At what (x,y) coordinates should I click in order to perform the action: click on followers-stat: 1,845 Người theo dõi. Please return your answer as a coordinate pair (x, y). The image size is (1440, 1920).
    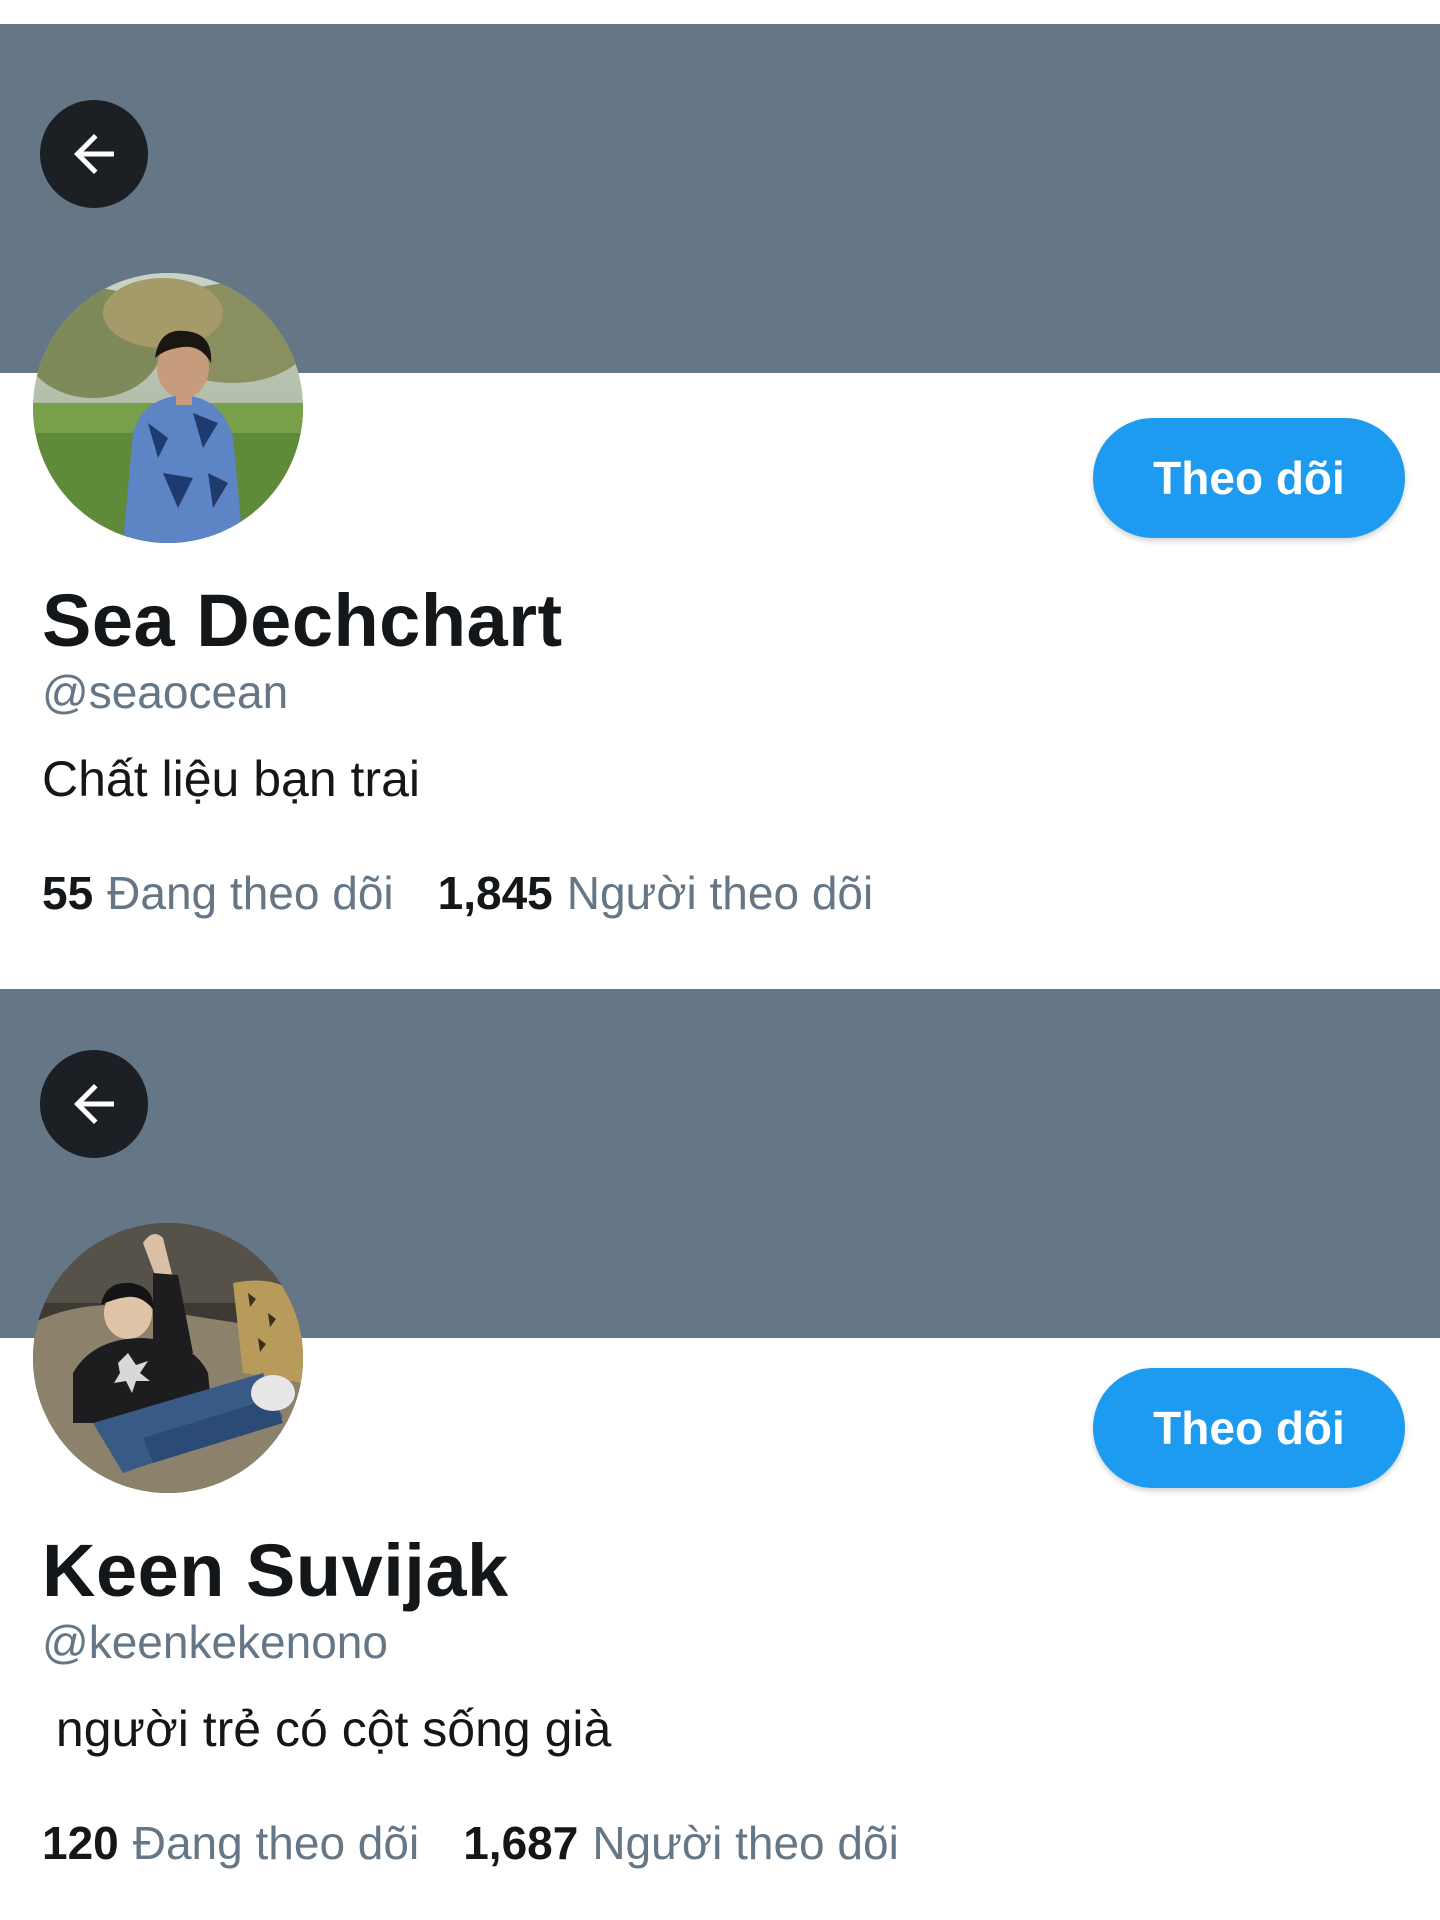
    Looking at the image, I should click on (656, 893).